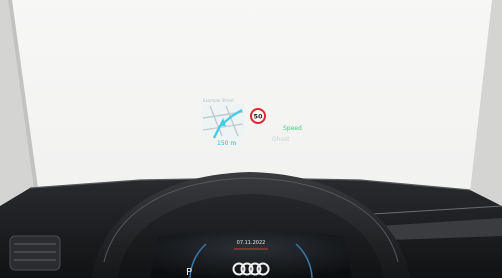 This screenshot has height=278, width=502. What do you see at coordinates (251, 243) in the screenshot?
I see `cluster-date: 07.11.2022` at bounding box center [251, 243].